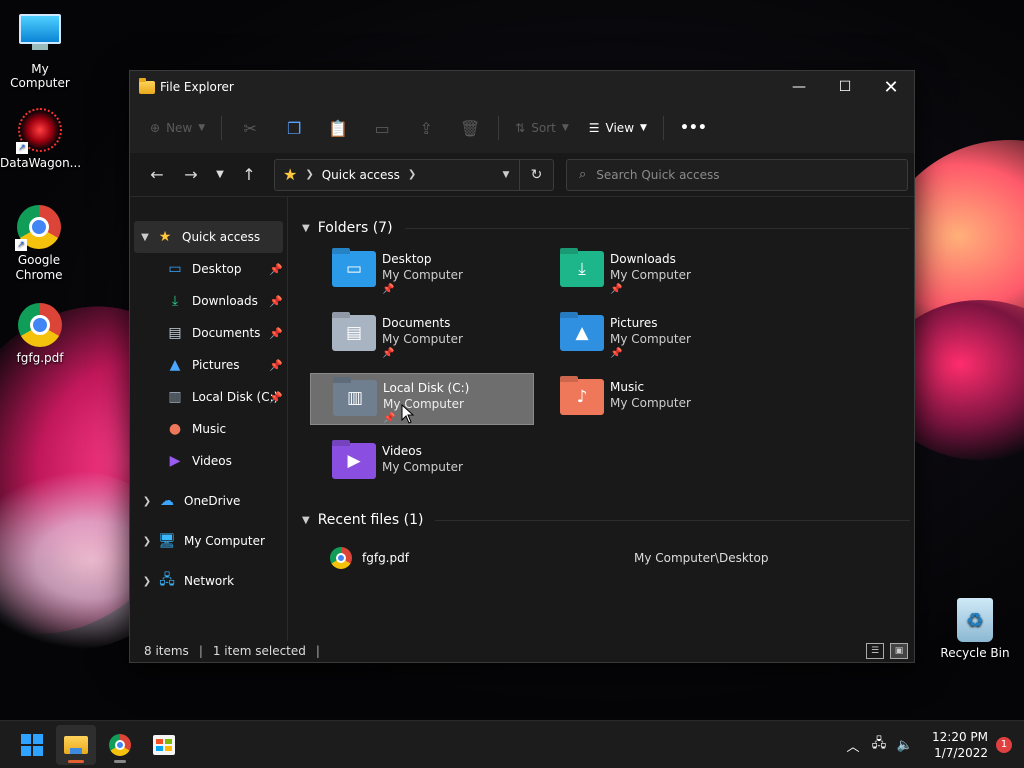  What do you see at coordinates (582, 333) in the screenshot?
I see `pictures-folder-icon: ▲` at bounding box center [582, 333].